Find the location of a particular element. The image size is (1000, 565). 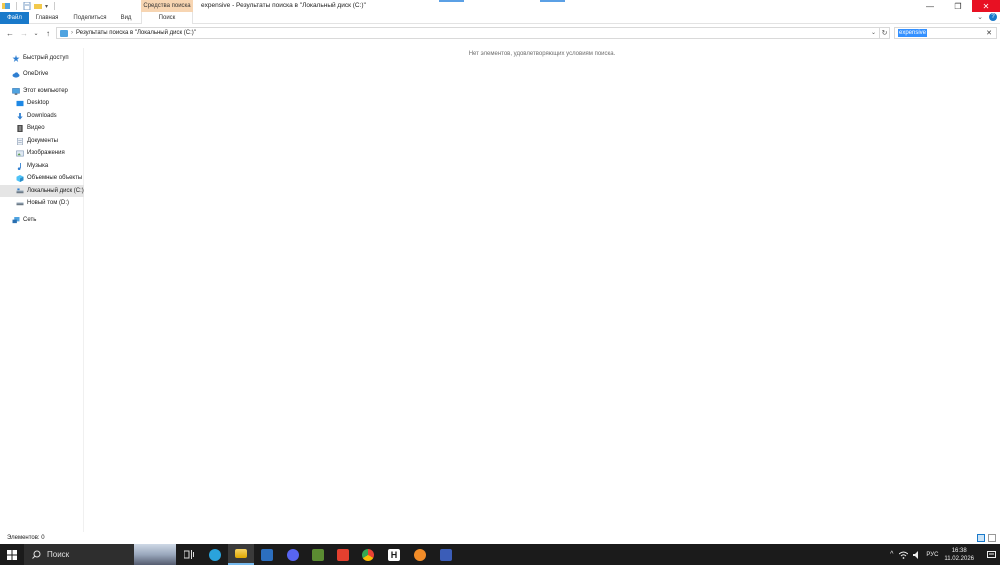

minecraft-icon is located at coordinates (318, 554).